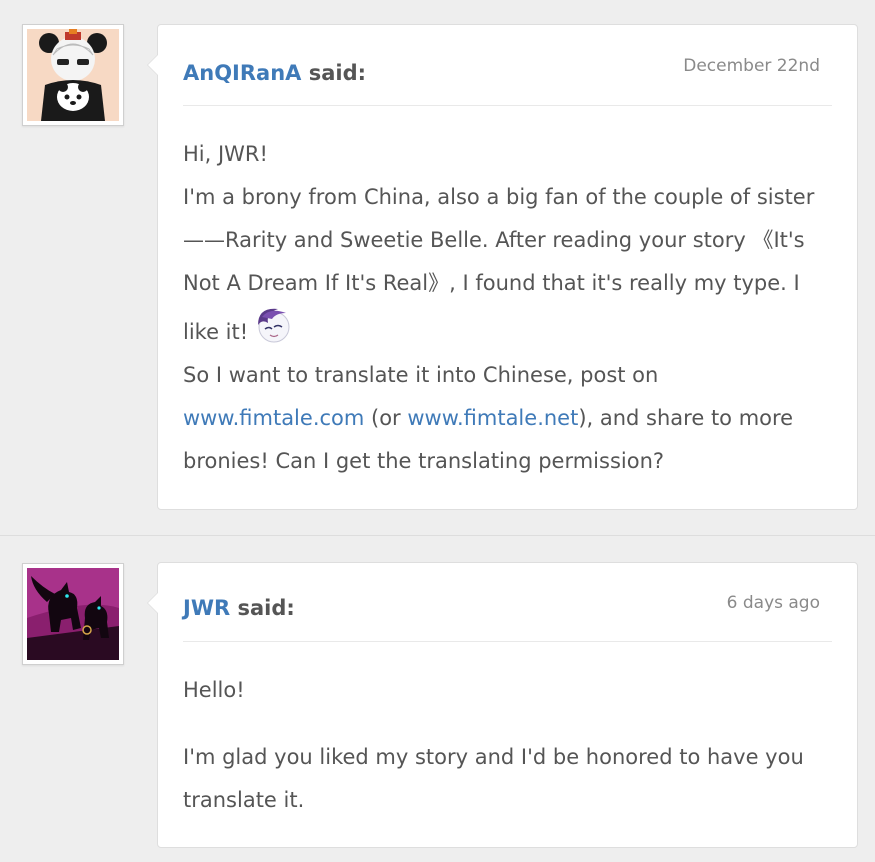  I want to click on timestamp: December 22nd, so click(751, 66).